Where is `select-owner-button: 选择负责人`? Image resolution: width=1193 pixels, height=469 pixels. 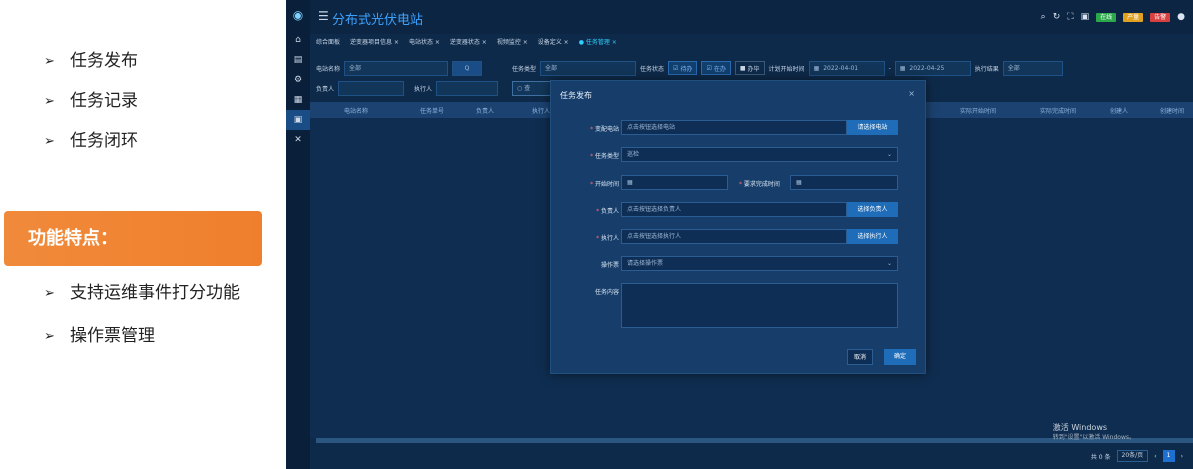 select-owner-button: 选择负责人 is located at coordinates (872, 209).